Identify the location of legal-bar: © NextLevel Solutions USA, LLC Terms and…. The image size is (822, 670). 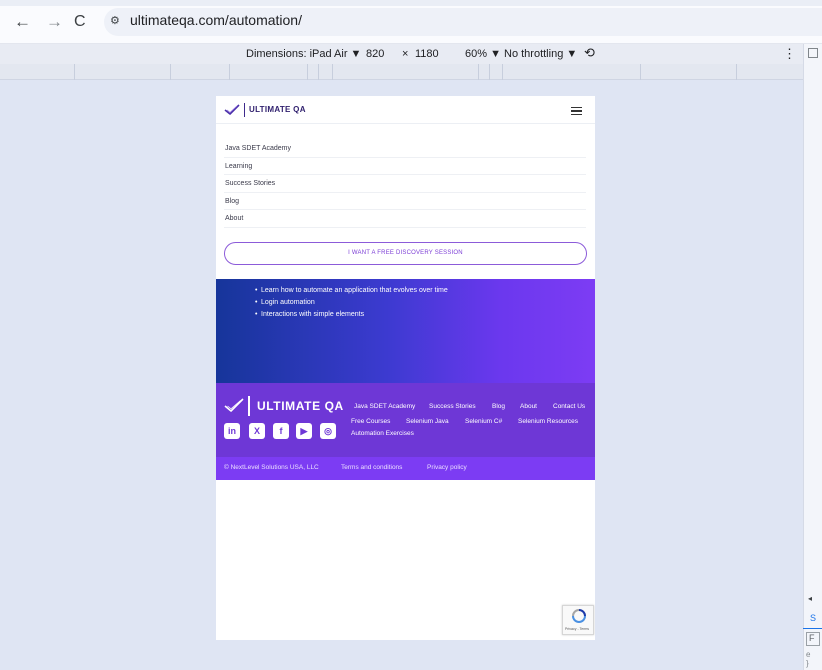
(405, 468).